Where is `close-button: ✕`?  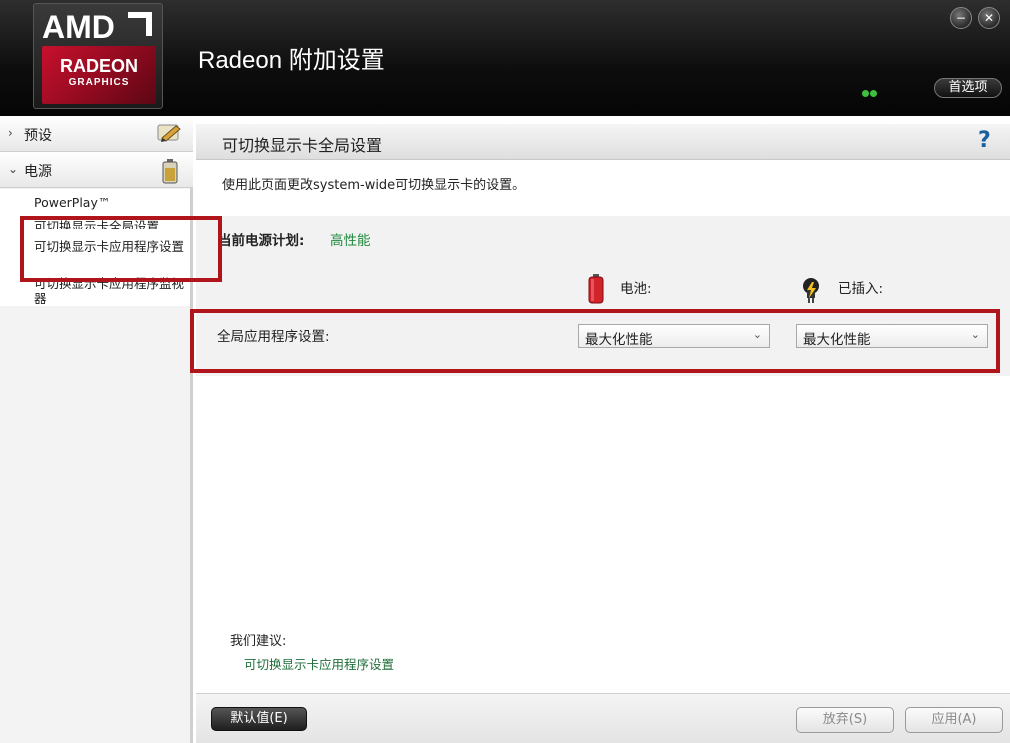
close-button: ✕ is located at coordinates (989, 18).